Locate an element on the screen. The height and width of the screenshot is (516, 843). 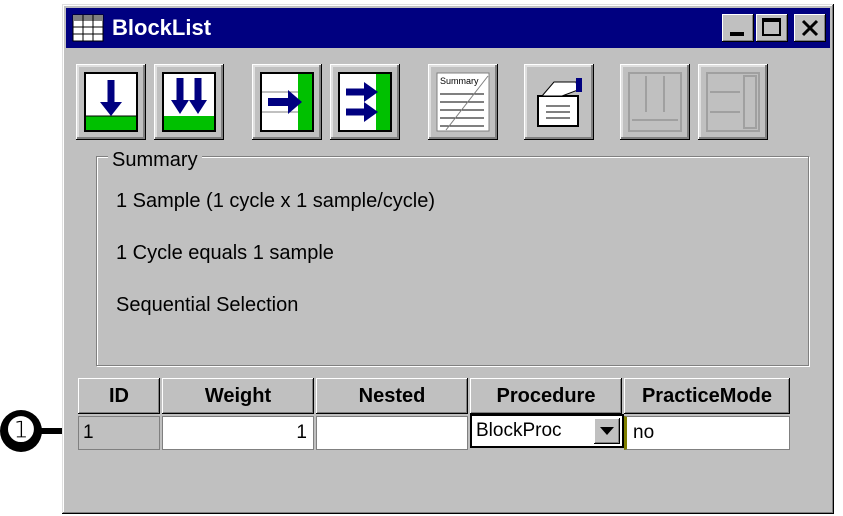
maximize-button is located at coordinates (772, 28).